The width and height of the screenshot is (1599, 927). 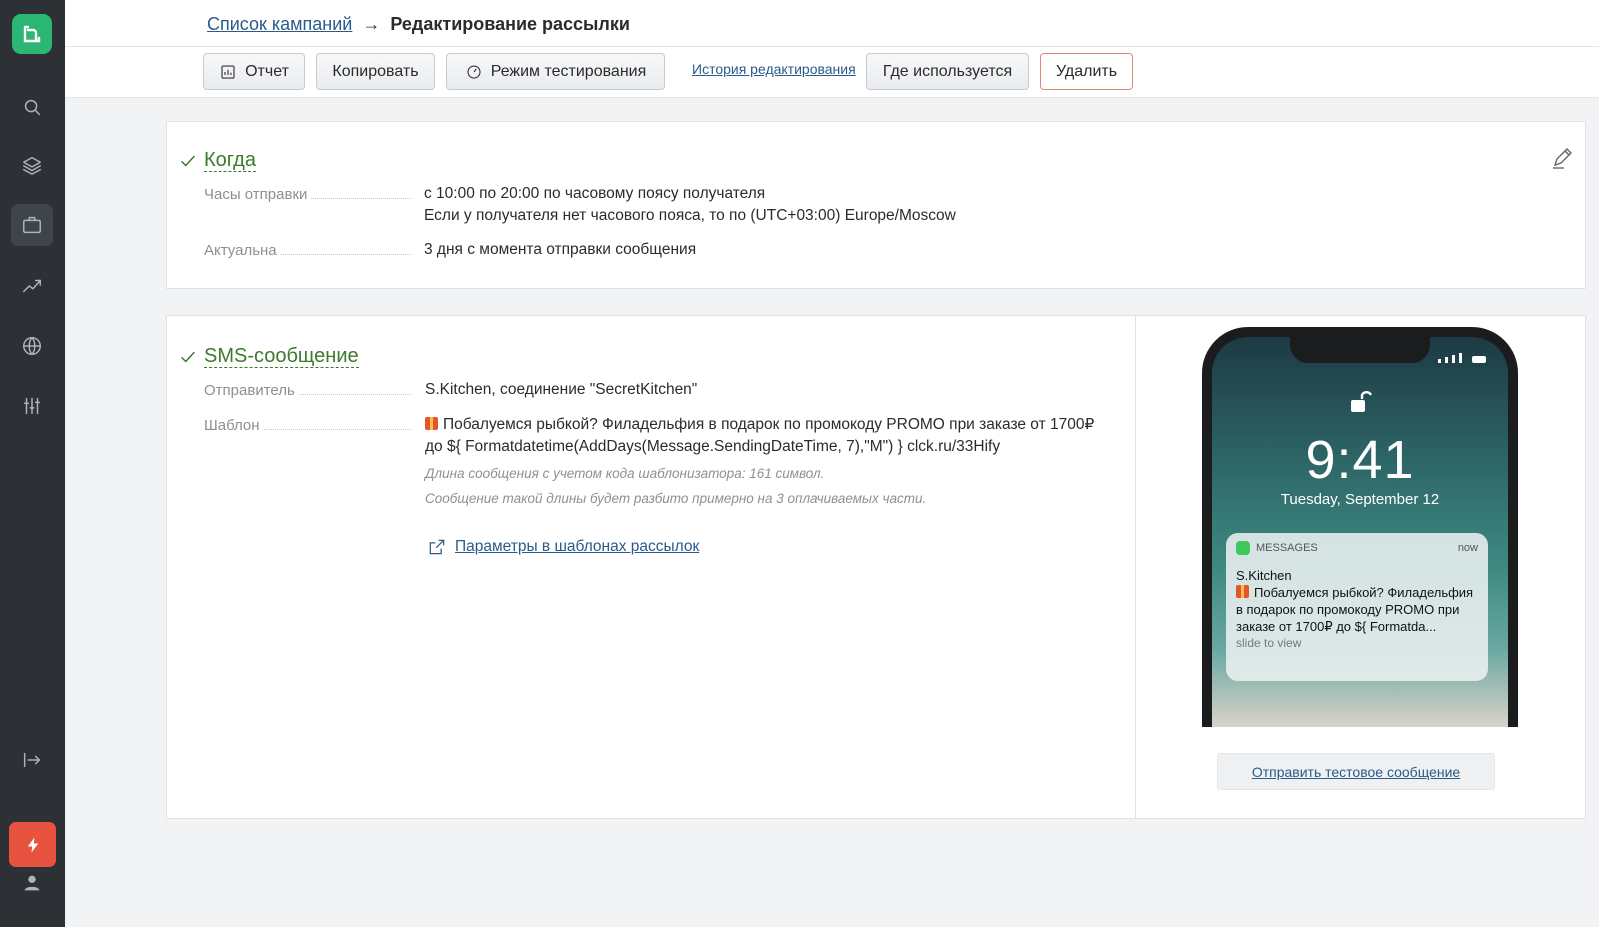 I want to click on edit-icon, so click(x=1562, y=158).